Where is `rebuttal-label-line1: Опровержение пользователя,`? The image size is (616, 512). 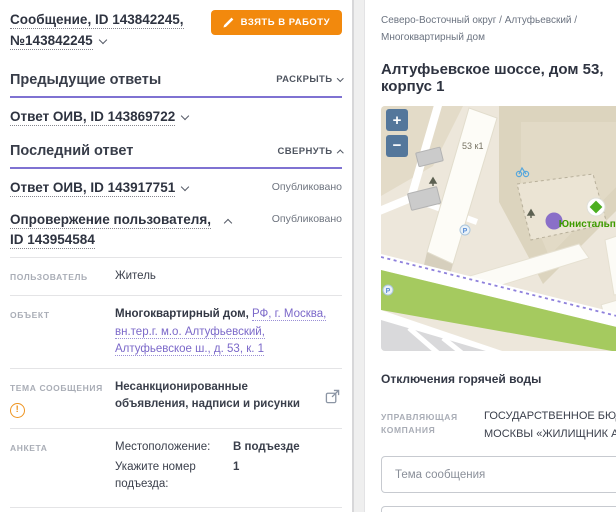 rebuttal-label-line1: Опровержение пользователя, is located at coordinates (110, 220).